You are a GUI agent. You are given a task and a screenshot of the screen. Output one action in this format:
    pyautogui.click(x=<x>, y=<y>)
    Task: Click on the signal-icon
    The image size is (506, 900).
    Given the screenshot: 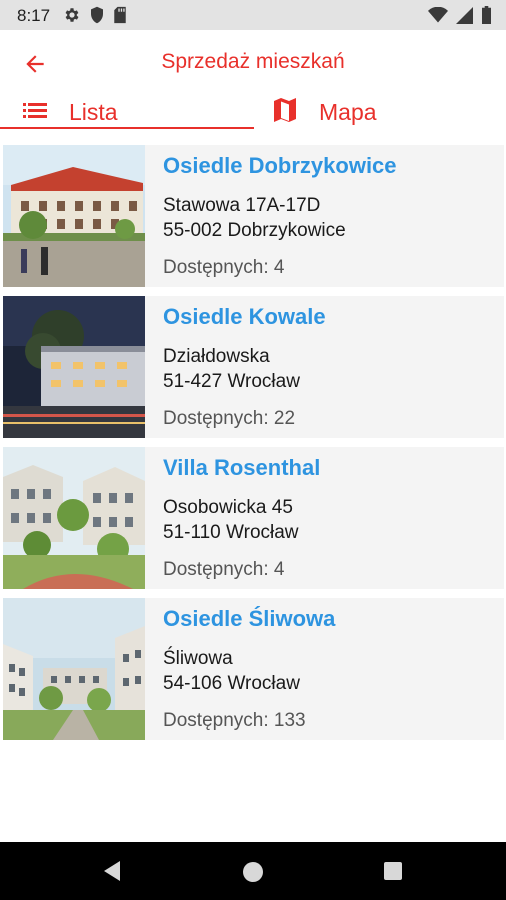 What is the action you would take?
    pyautogui.click(x=464, y=15)
    